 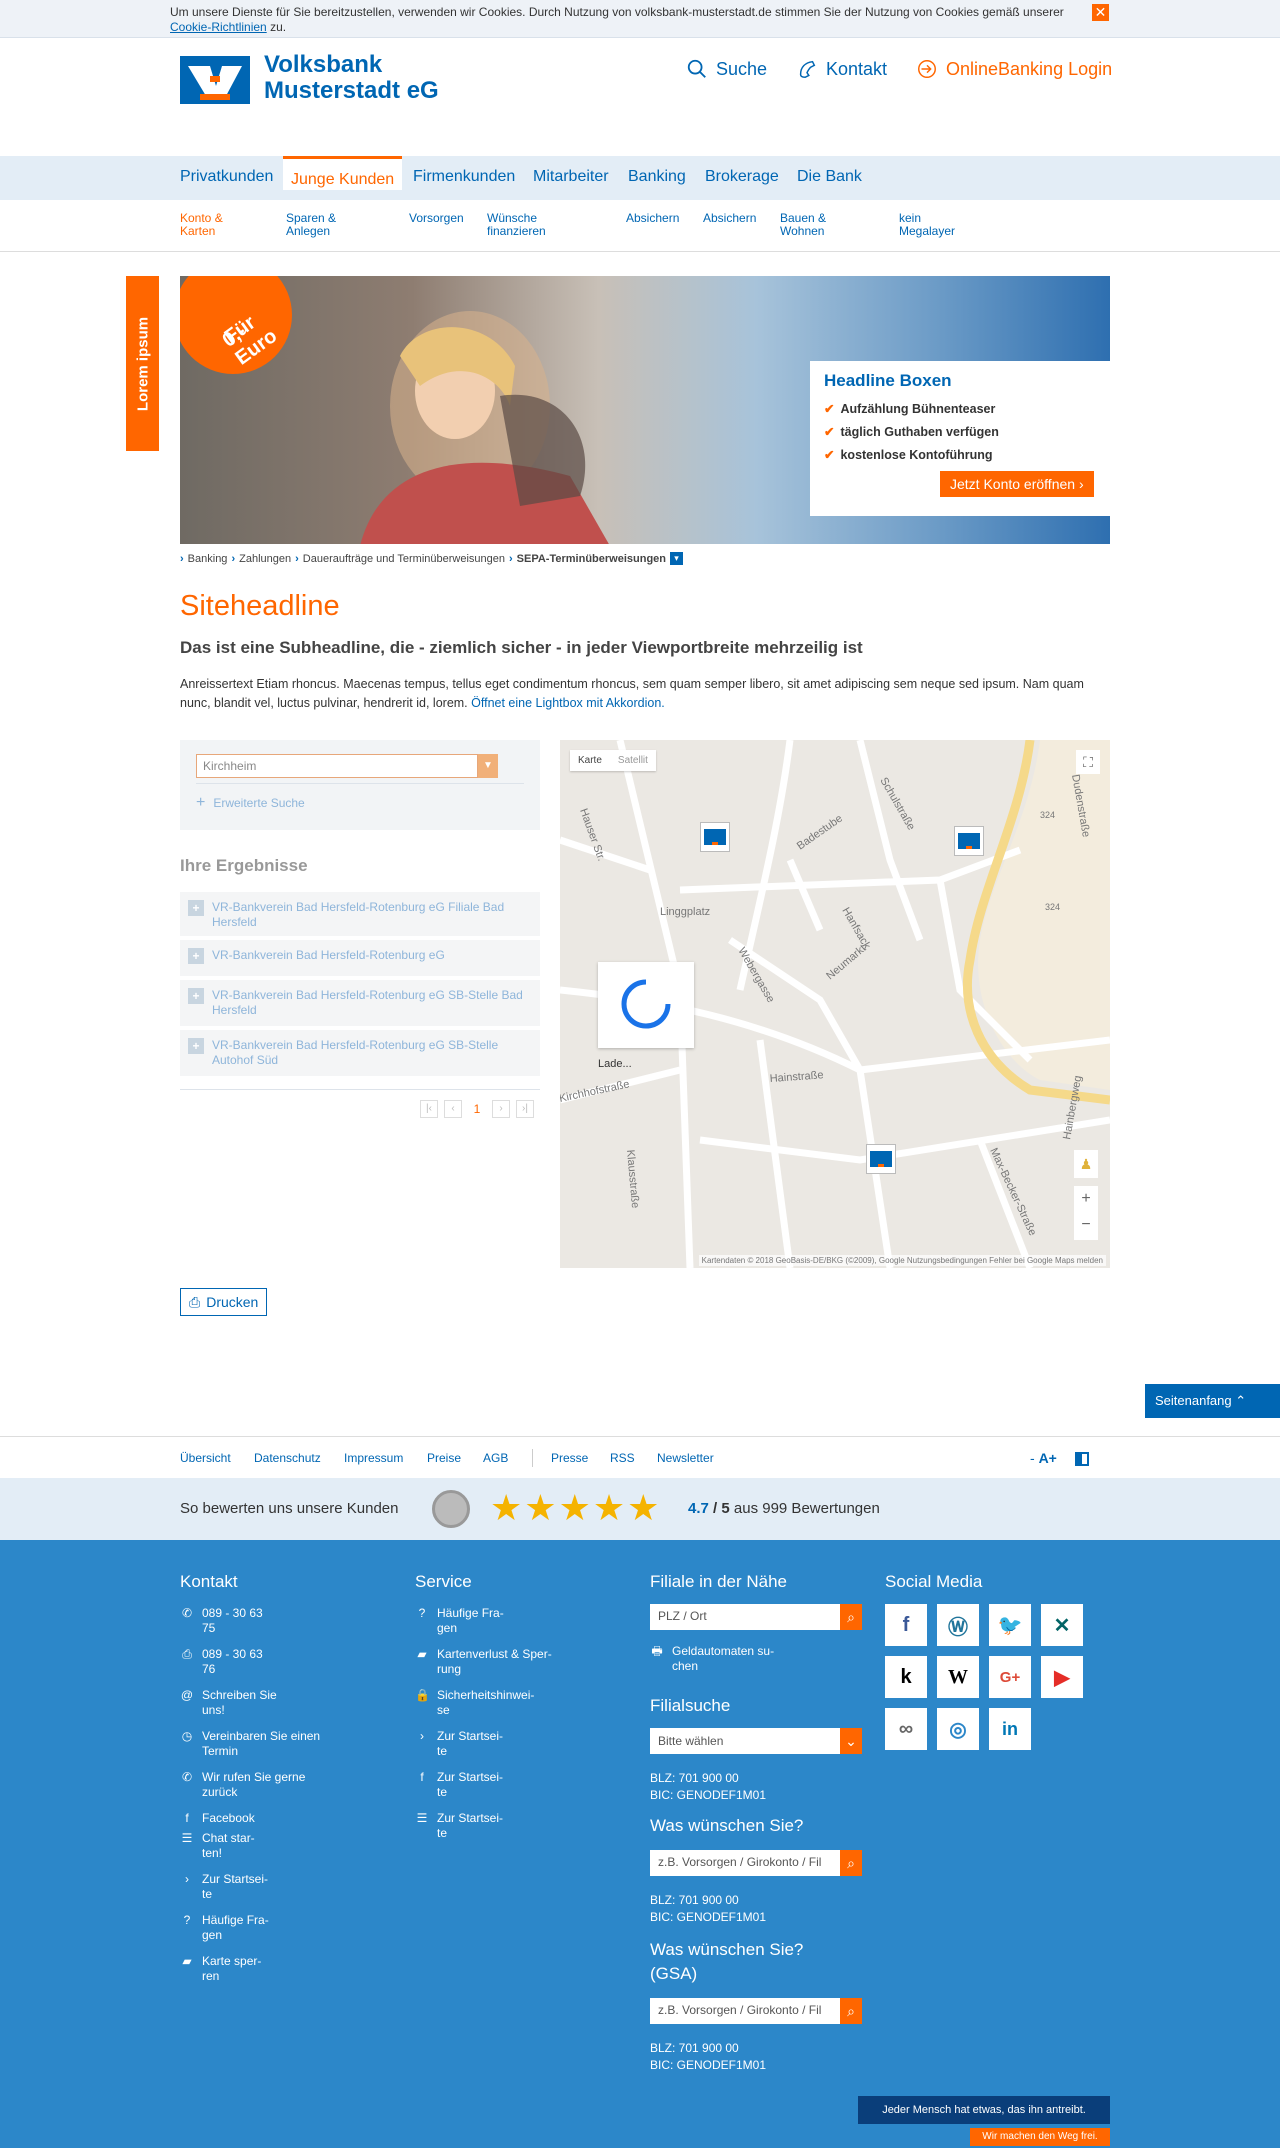 I want to click on lightbox-link: Öffnet eine Lightbox mit Akkordion., so click(x=568, y=703).